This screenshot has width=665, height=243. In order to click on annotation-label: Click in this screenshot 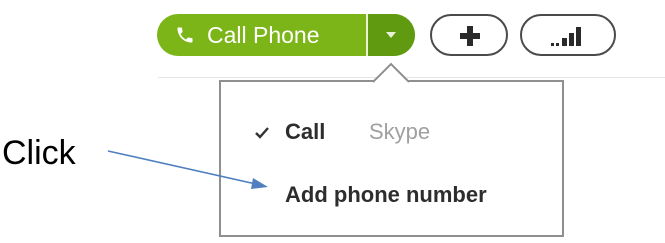, I will do `click(39, 153)`.